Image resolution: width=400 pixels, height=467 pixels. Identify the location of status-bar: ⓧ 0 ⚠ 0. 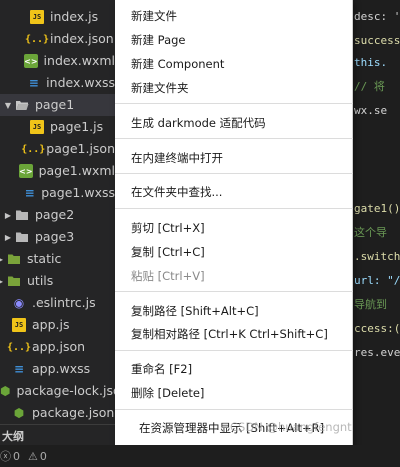
(200, 456).